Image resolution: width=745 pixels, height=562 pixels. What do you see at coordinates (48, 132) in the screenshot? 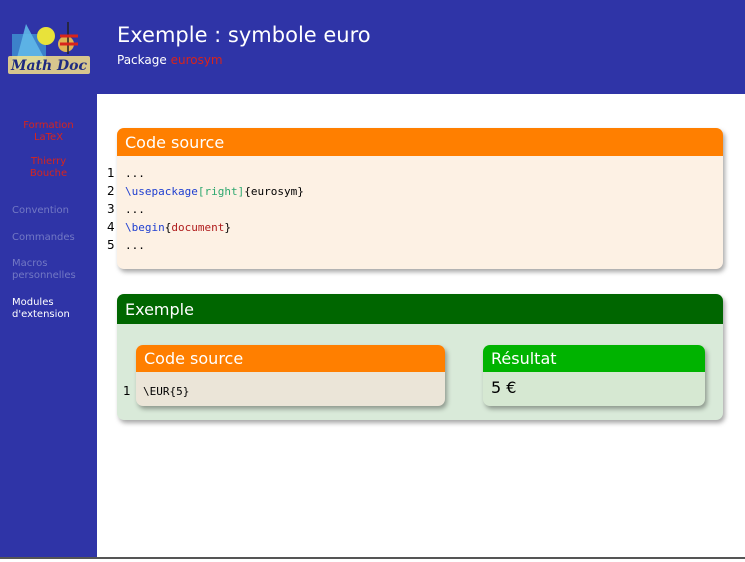
I see `sidebar-formation: Formation LaTeX` at bounding box center [48, 132].